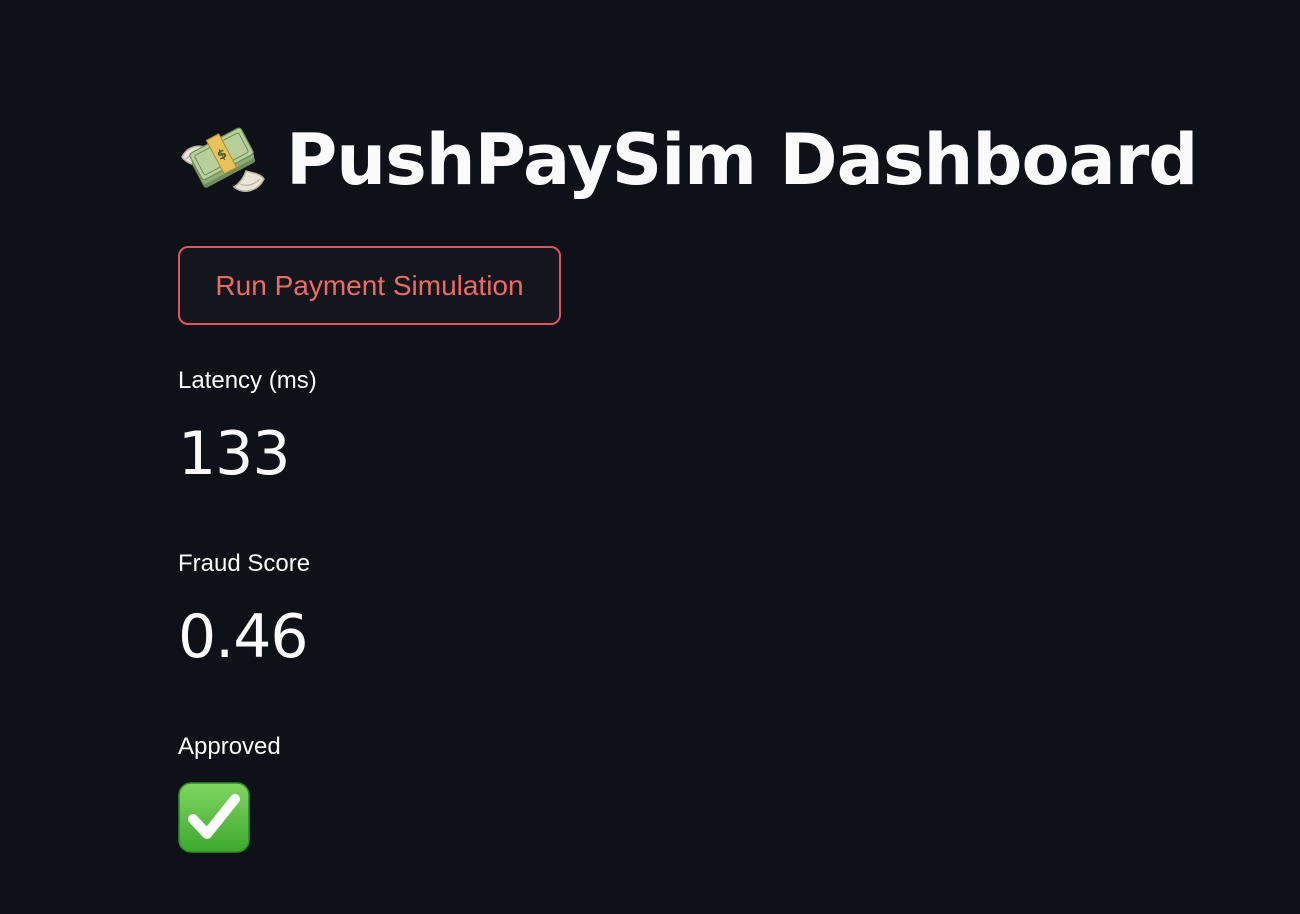 The width and height of the screenshot is (1300, 914). What do you see at coordinates (243, 637) in the screenshot?
I see `metric-value-fraud-score: 0.46` at bounding box center [243, 637].